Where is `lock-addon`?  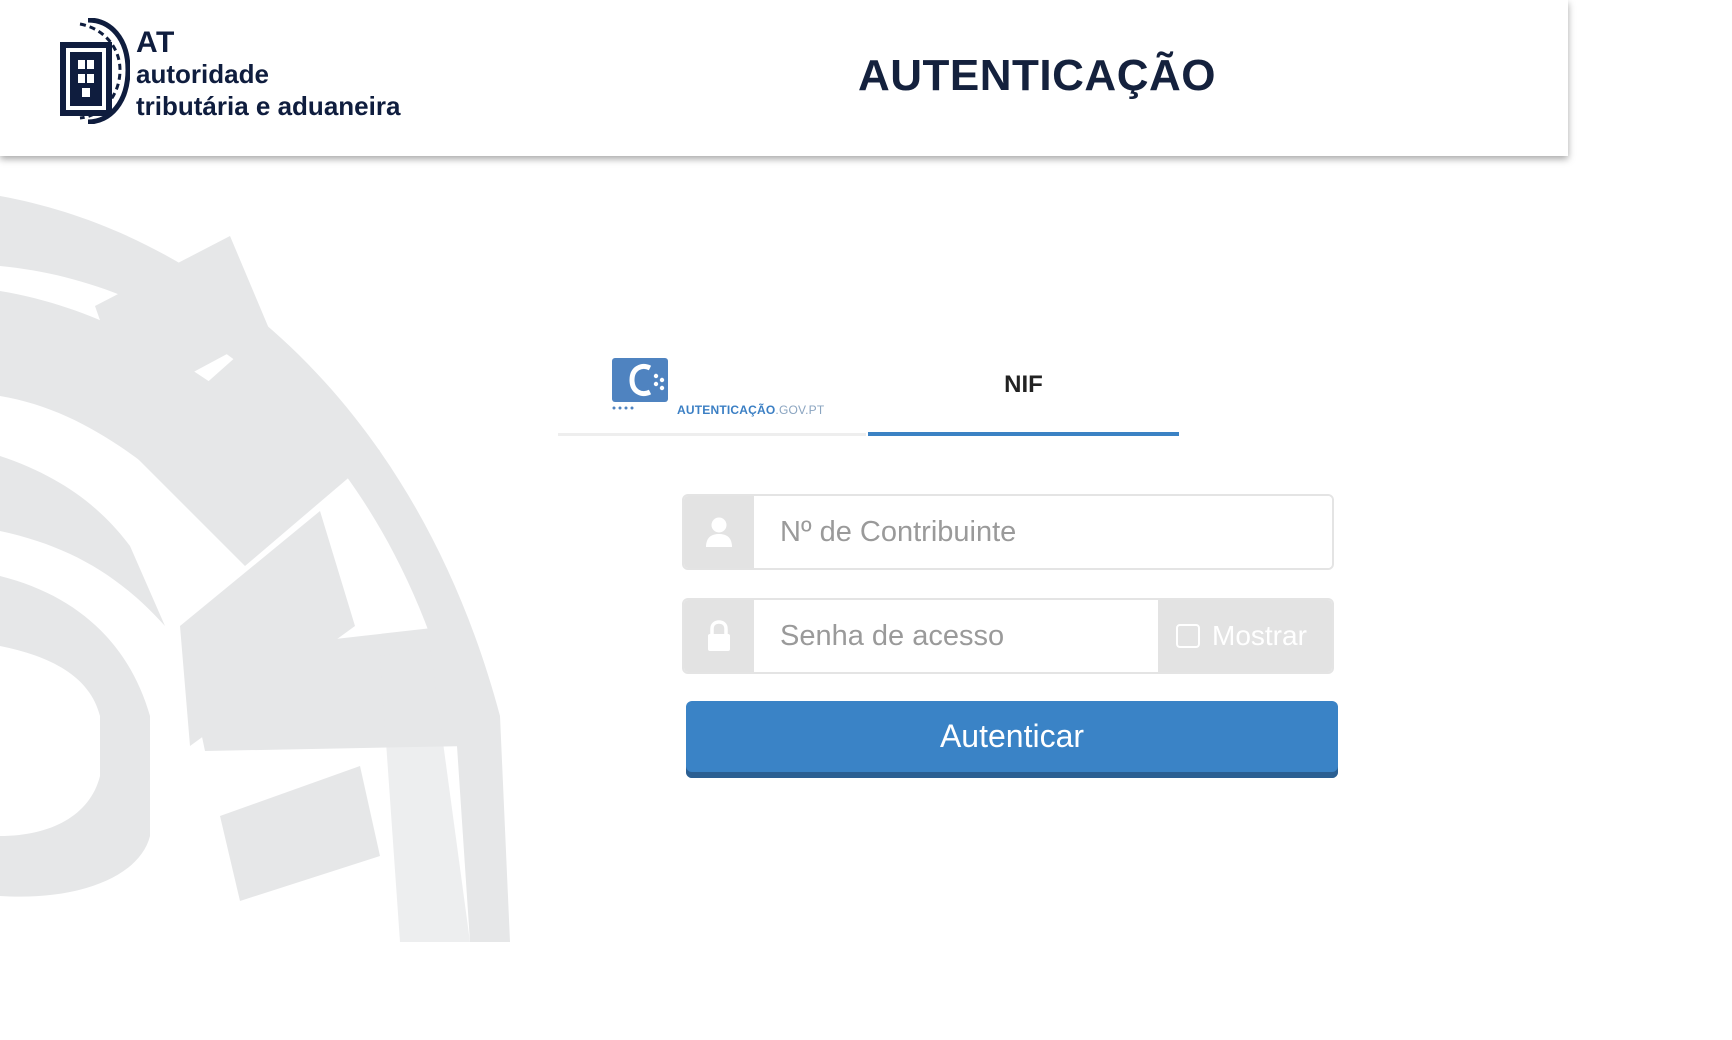
lock-addon is located at coordinates (719, 636).